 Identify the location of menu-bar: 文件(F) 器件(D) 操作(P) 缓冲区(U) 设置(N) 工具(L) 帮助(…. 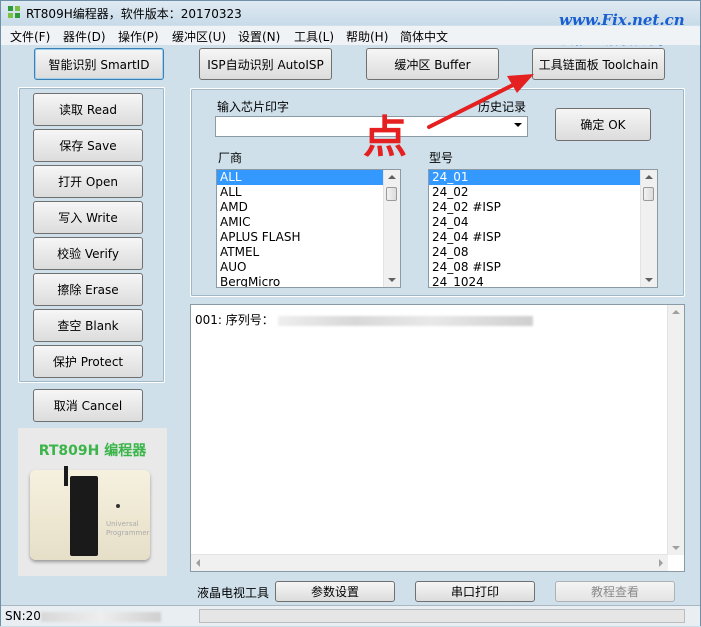
(350, 35).